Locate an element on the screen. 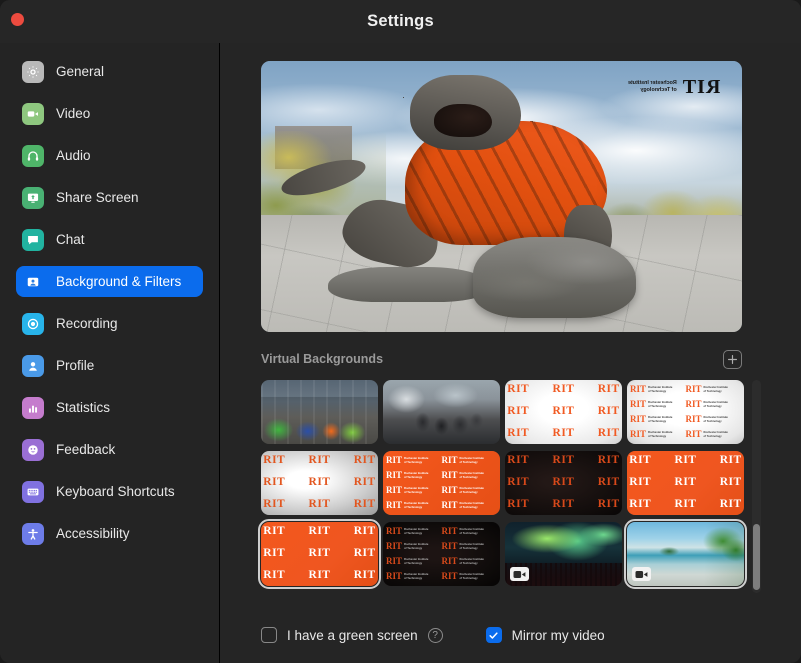  sidebar-item-feedback: Feedback is located at coordinates (109, 449).